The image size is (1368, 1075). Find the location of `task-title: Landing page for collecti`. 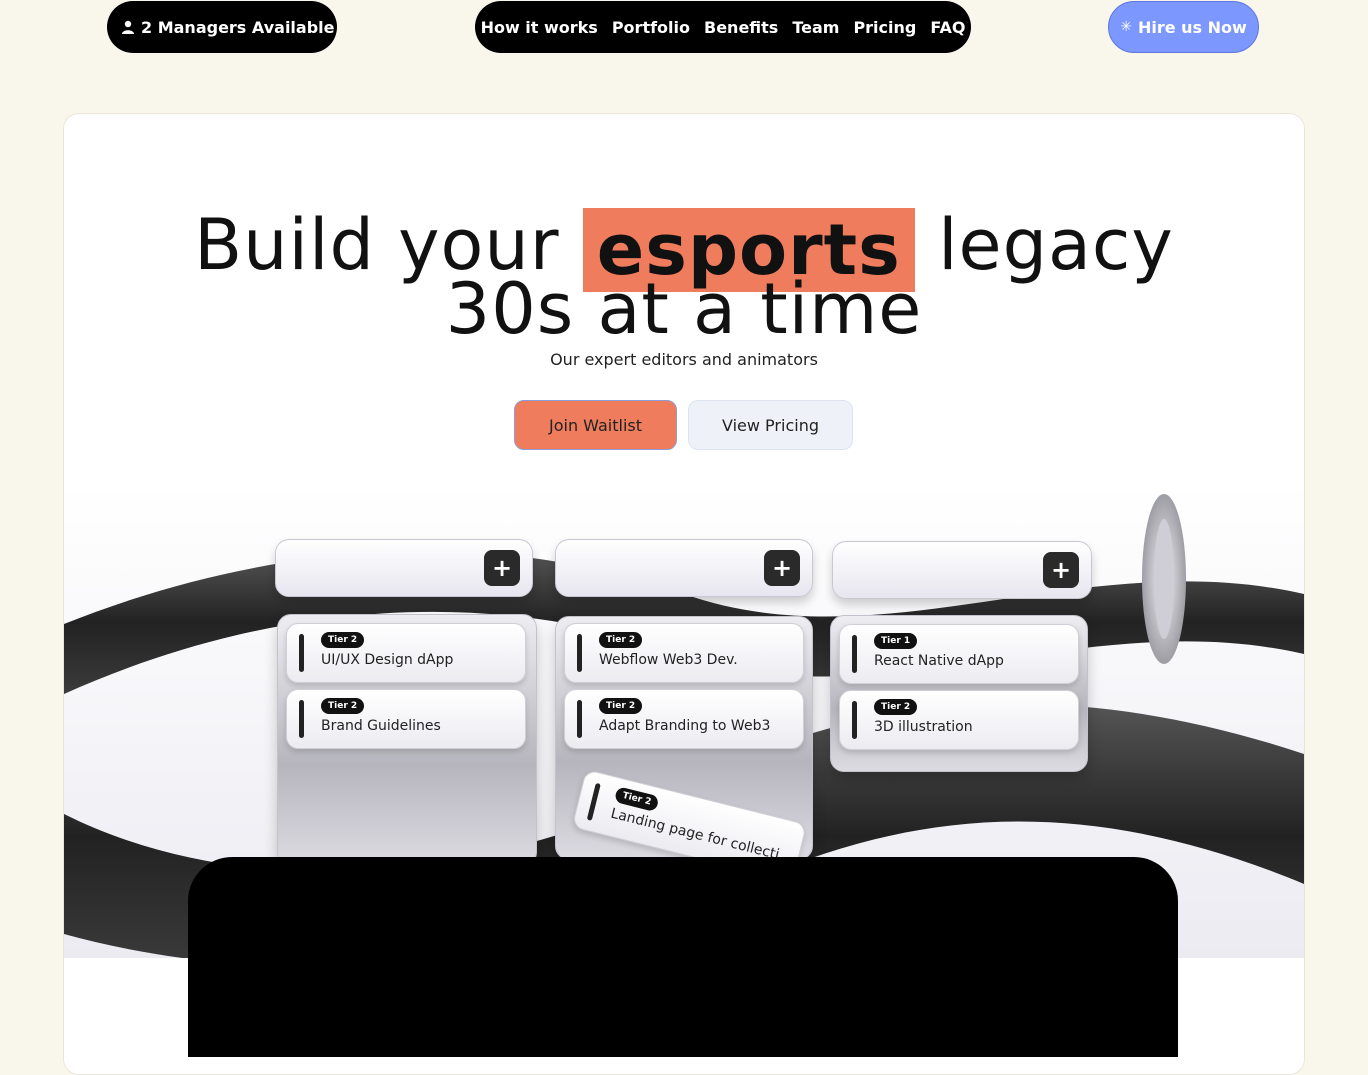

task-title: Landing page for collecti is located at coordinates (695, 834).